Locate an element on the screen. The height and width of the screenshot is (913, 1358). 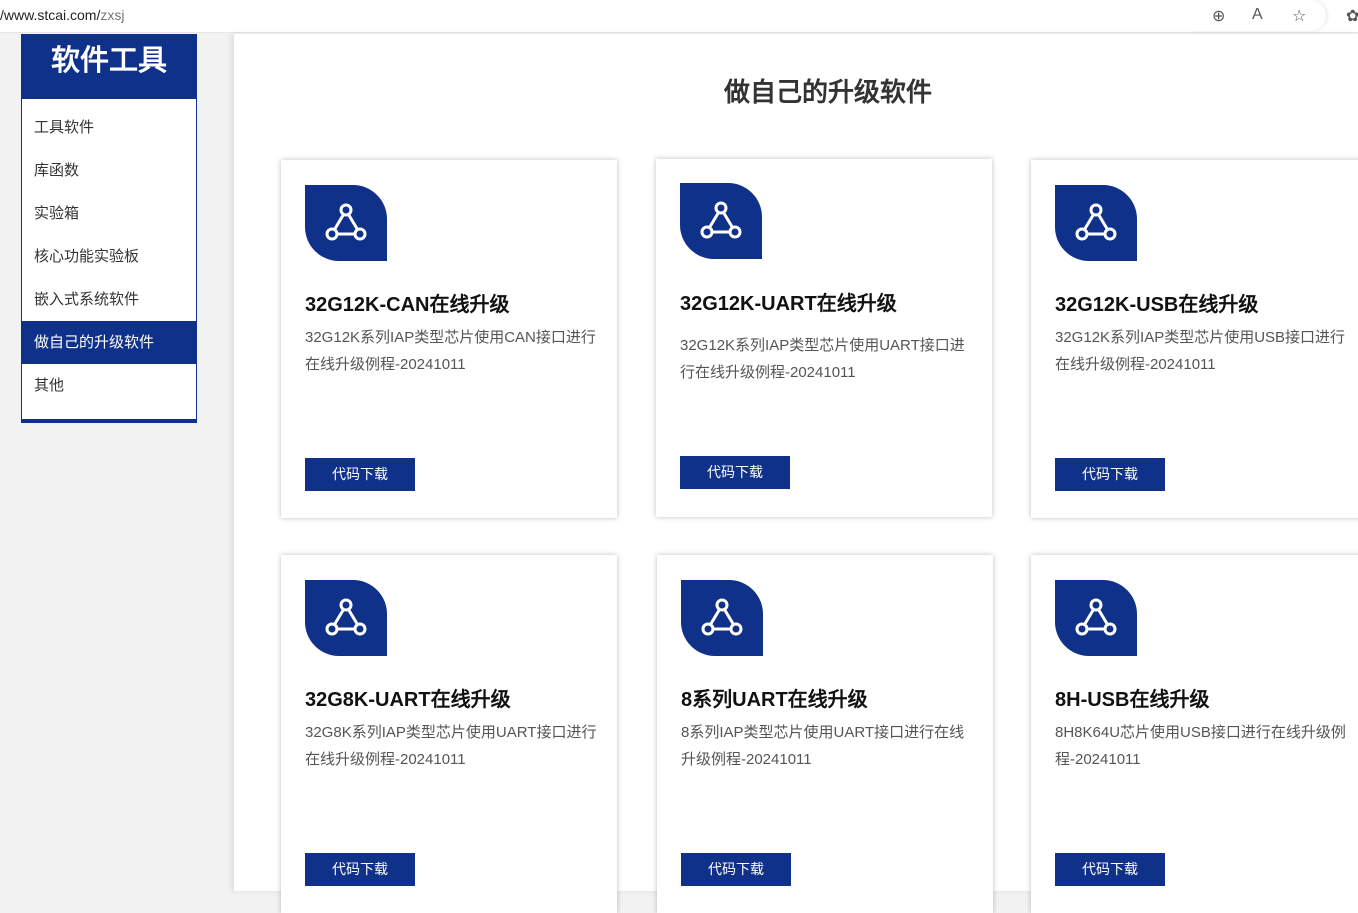
card-title: 32G12K-USB在线升级 is located at coordinates (1156, 302).